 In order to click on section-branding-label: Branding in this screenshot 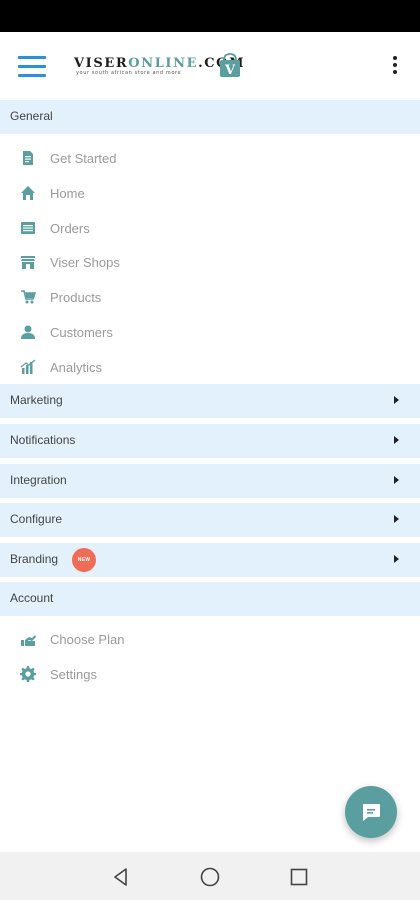, I will do `click(34, 559)`.